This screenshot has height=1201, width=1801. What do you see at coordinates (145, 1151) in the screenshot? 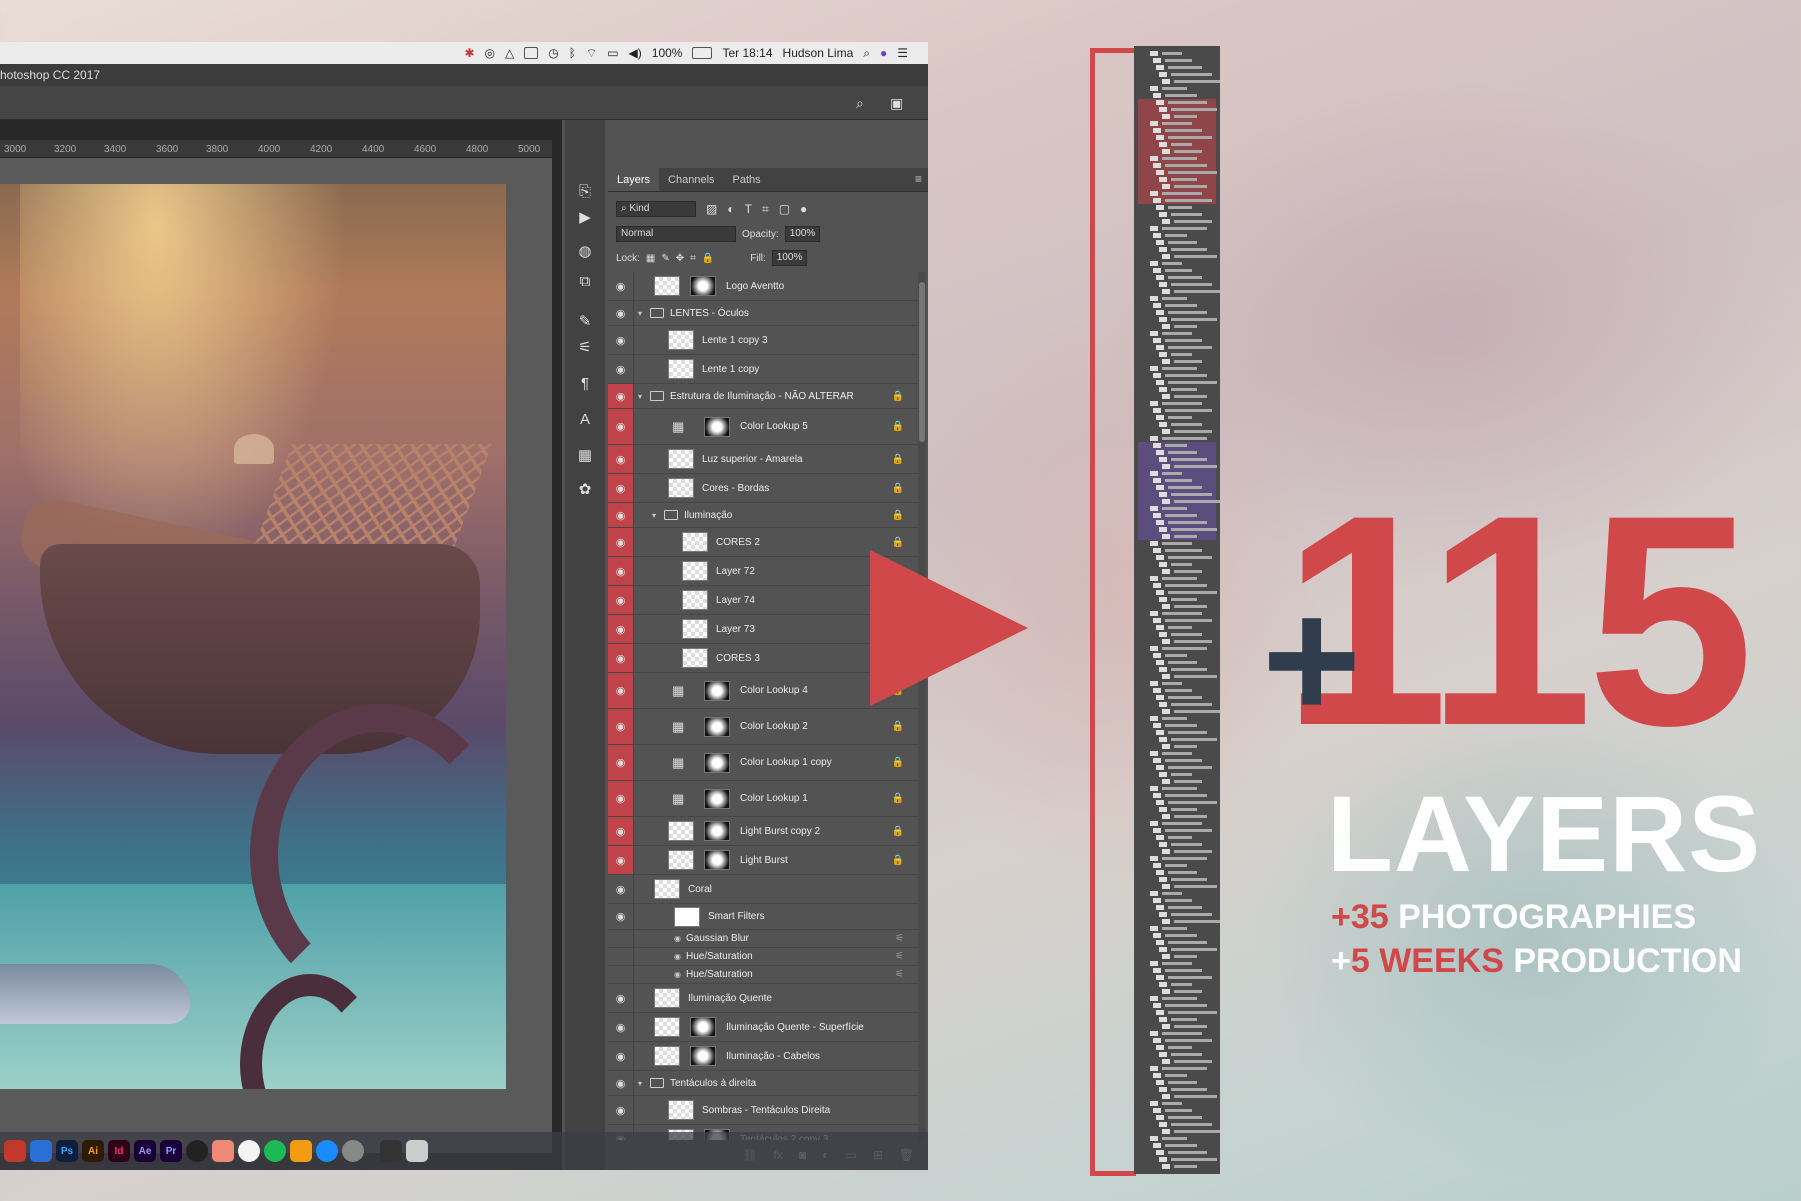
I see `dock-app-aftereffects: Ae` at bounding box center [145, 1151].